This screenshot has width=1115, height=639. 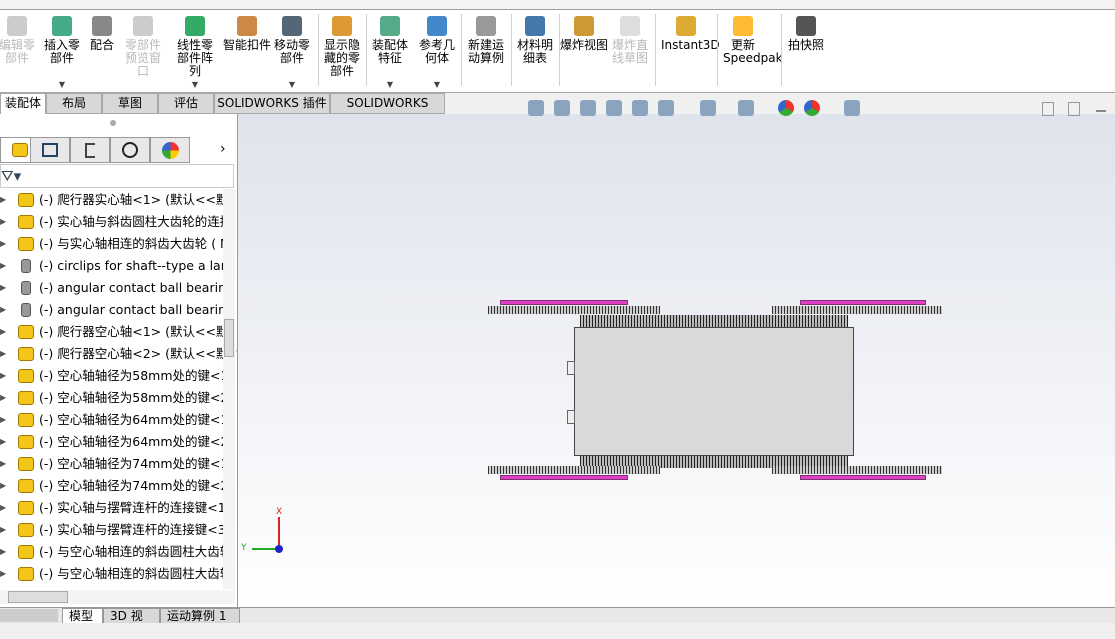 I want to click on x-axis-label: X, so click(x=279, y=512).